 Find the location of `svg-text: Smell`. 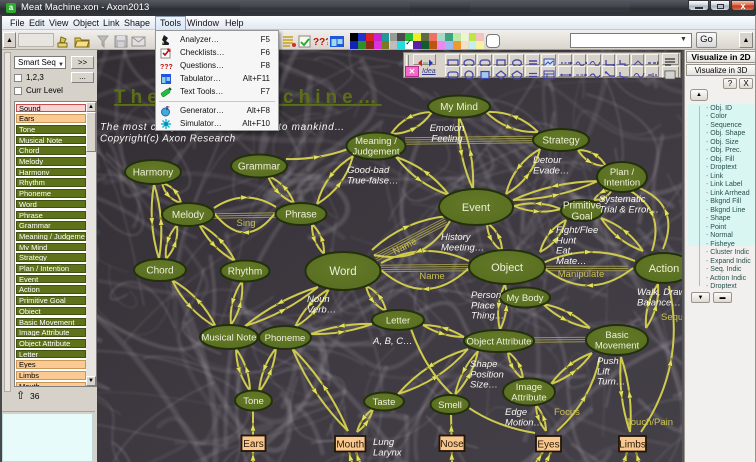

svg-text: Smell is located at coordinates (450, 405).